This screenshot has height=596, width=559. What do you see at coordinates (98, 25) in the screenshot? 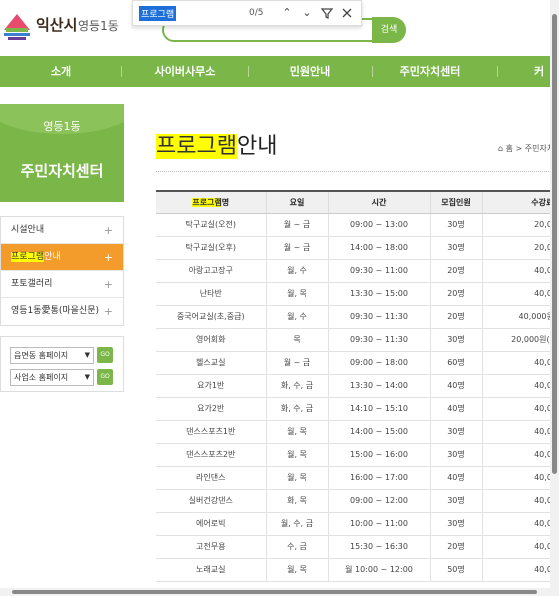
I see `district-name: 영등1동` at bounding box center [98, 25].